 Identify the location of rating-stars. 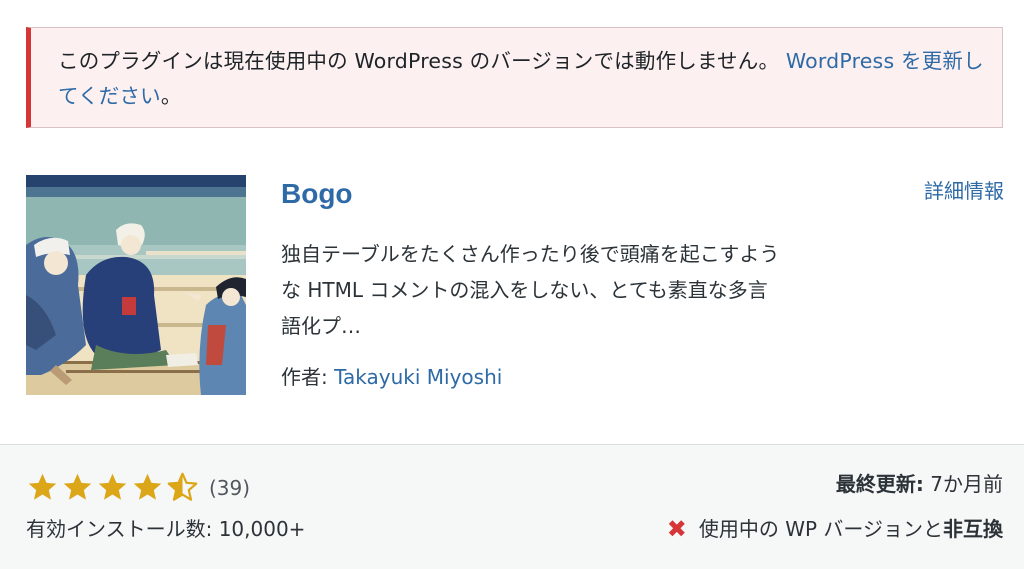
(112, 487).